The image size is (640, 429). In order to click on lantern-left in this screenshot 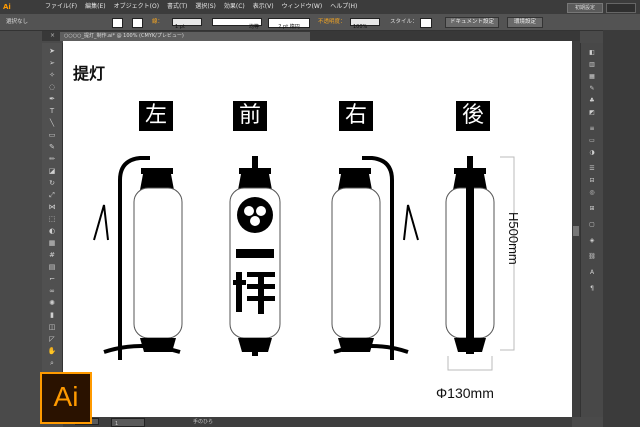, I will do `click(138, 258)`.